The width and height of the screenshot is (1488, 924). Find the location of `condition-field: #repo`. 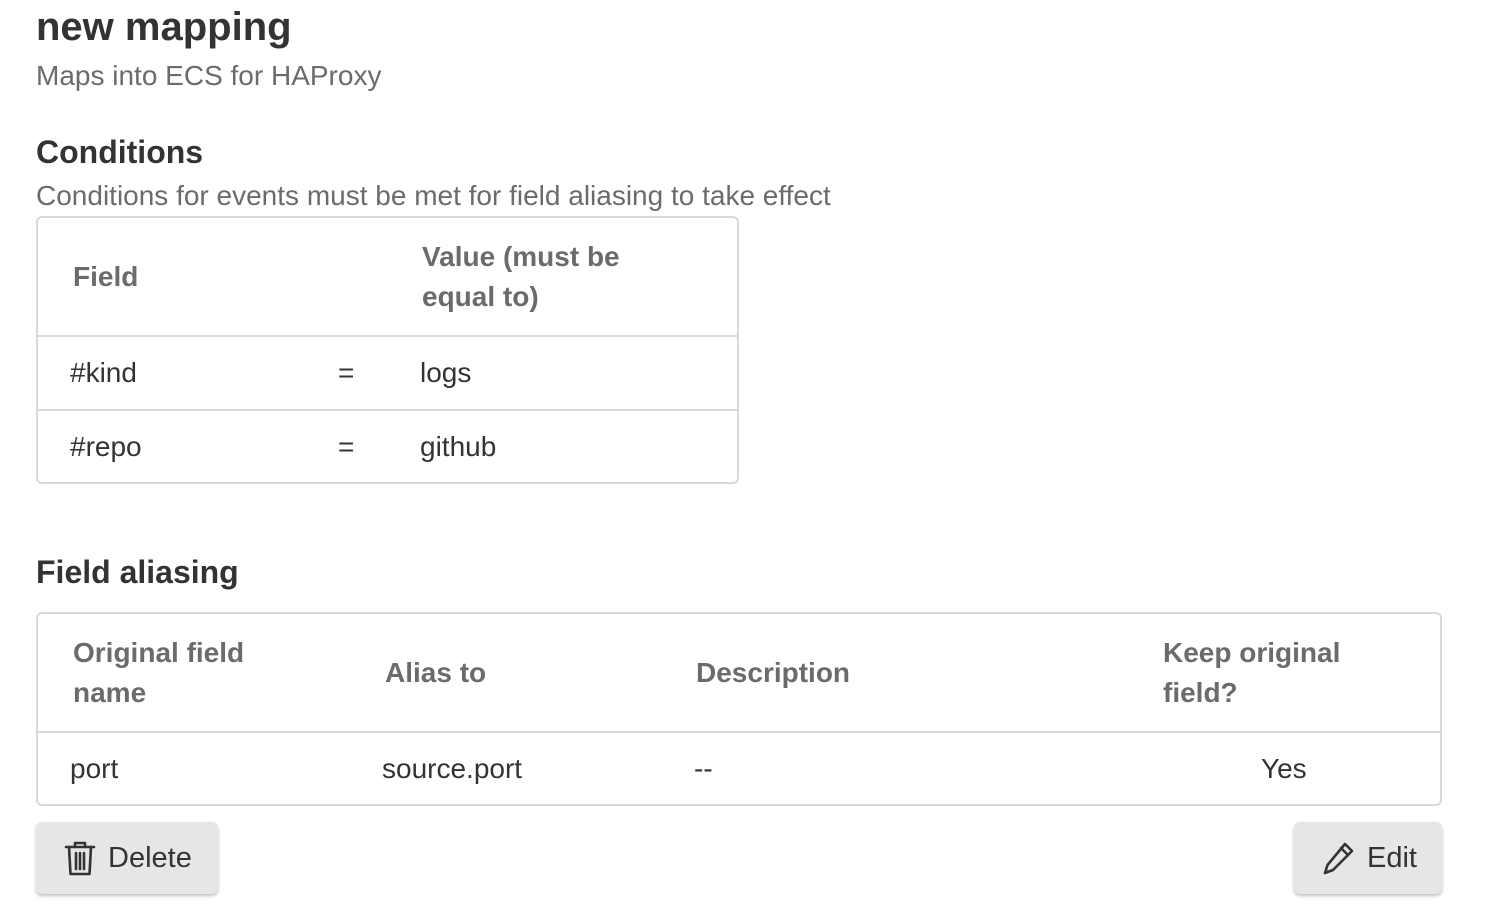

condition-field: #repo is located at coordinates (106, 446).